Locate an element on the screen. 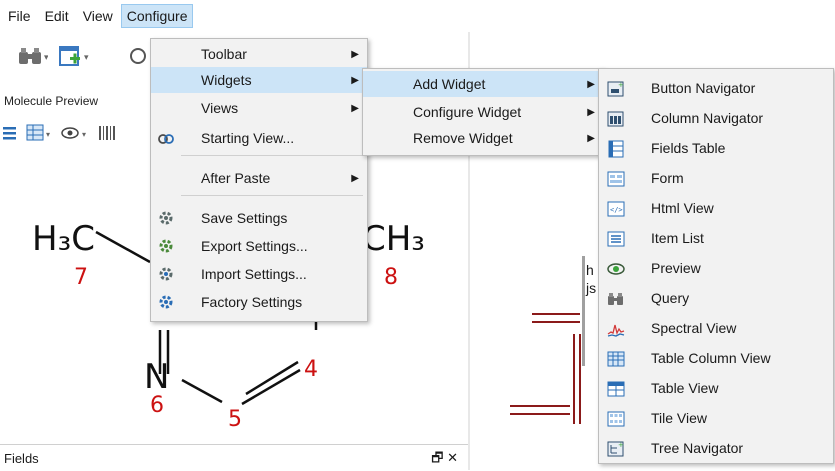 This screenshot has width=835, height=471. menu-item-table-column-view: Table Column View is located at coordinates (716, 358).